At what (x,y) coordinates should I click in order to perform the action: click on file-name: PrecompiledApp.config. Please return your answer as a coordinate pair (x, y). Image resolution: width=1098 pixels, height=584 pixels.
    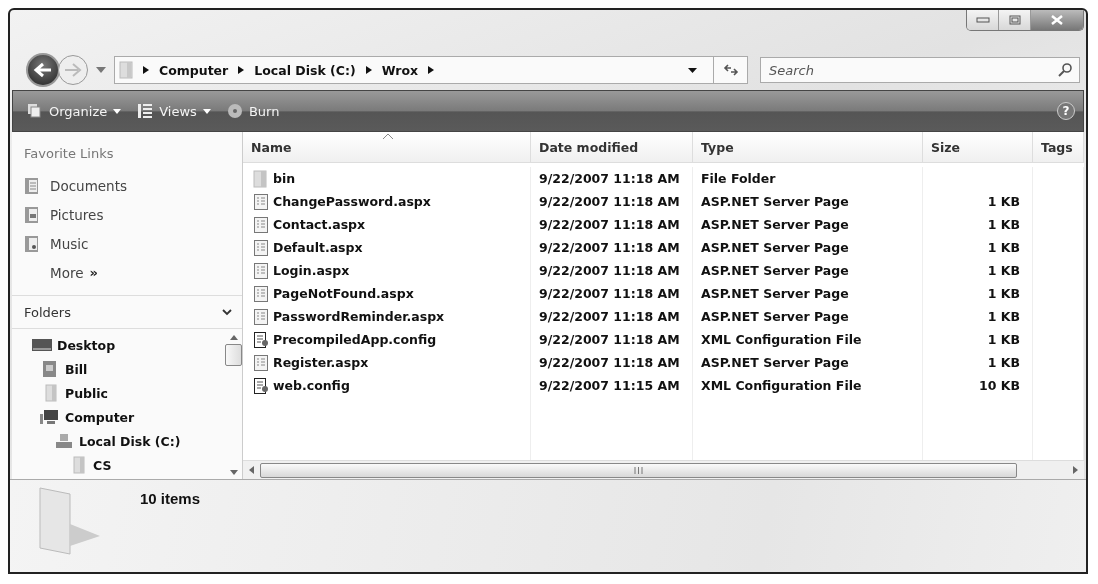
    Looking at the image, I should click on (355, 339).